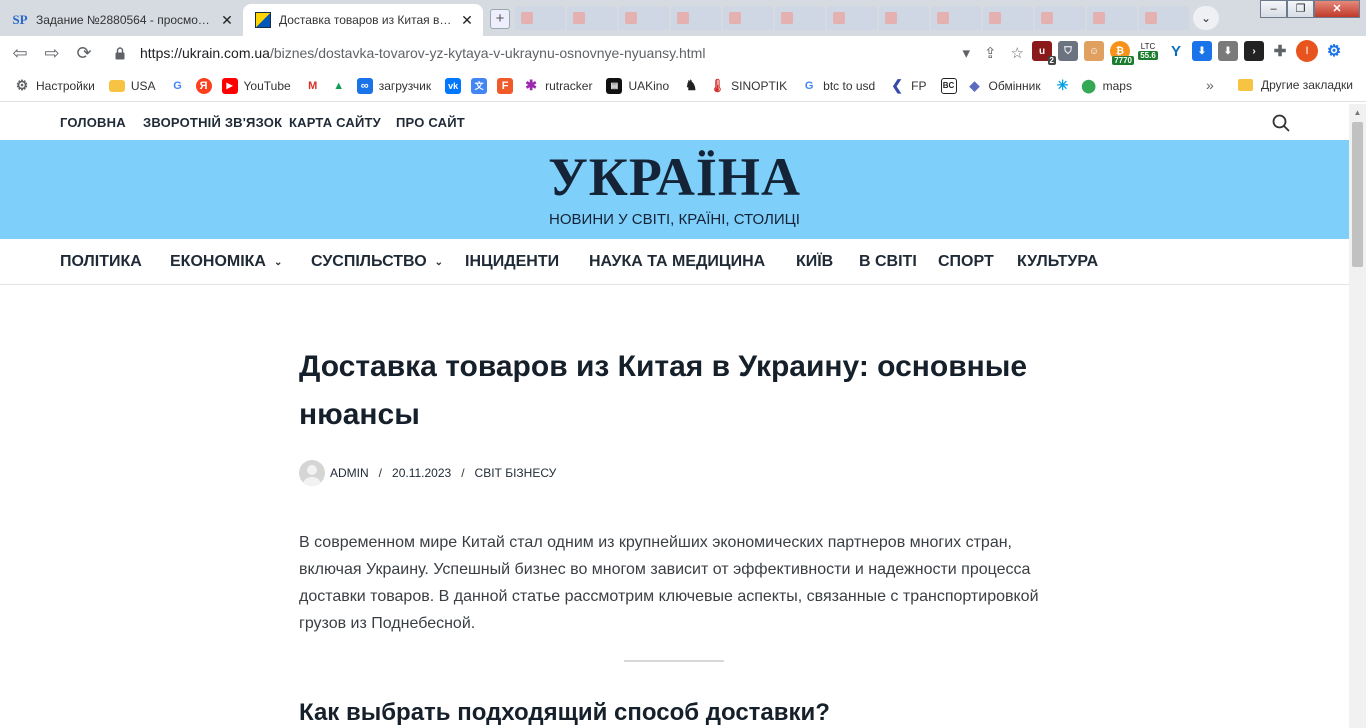  I want to click on nav-politics: ПОЛІТИКА, so click(101, 262).